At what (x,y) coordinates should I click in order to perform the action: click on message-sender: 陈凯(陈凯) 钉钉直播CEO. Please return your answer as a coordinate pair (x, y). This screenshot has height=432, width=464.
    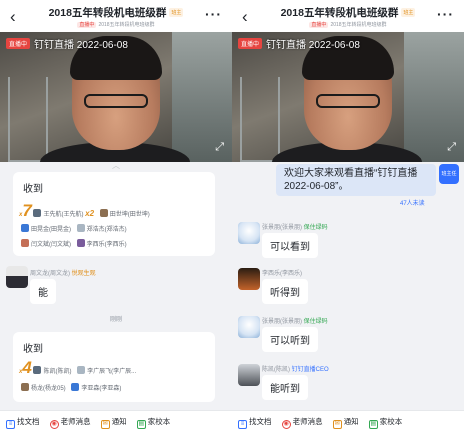
    Looking at the image, I should click on (295, 370).